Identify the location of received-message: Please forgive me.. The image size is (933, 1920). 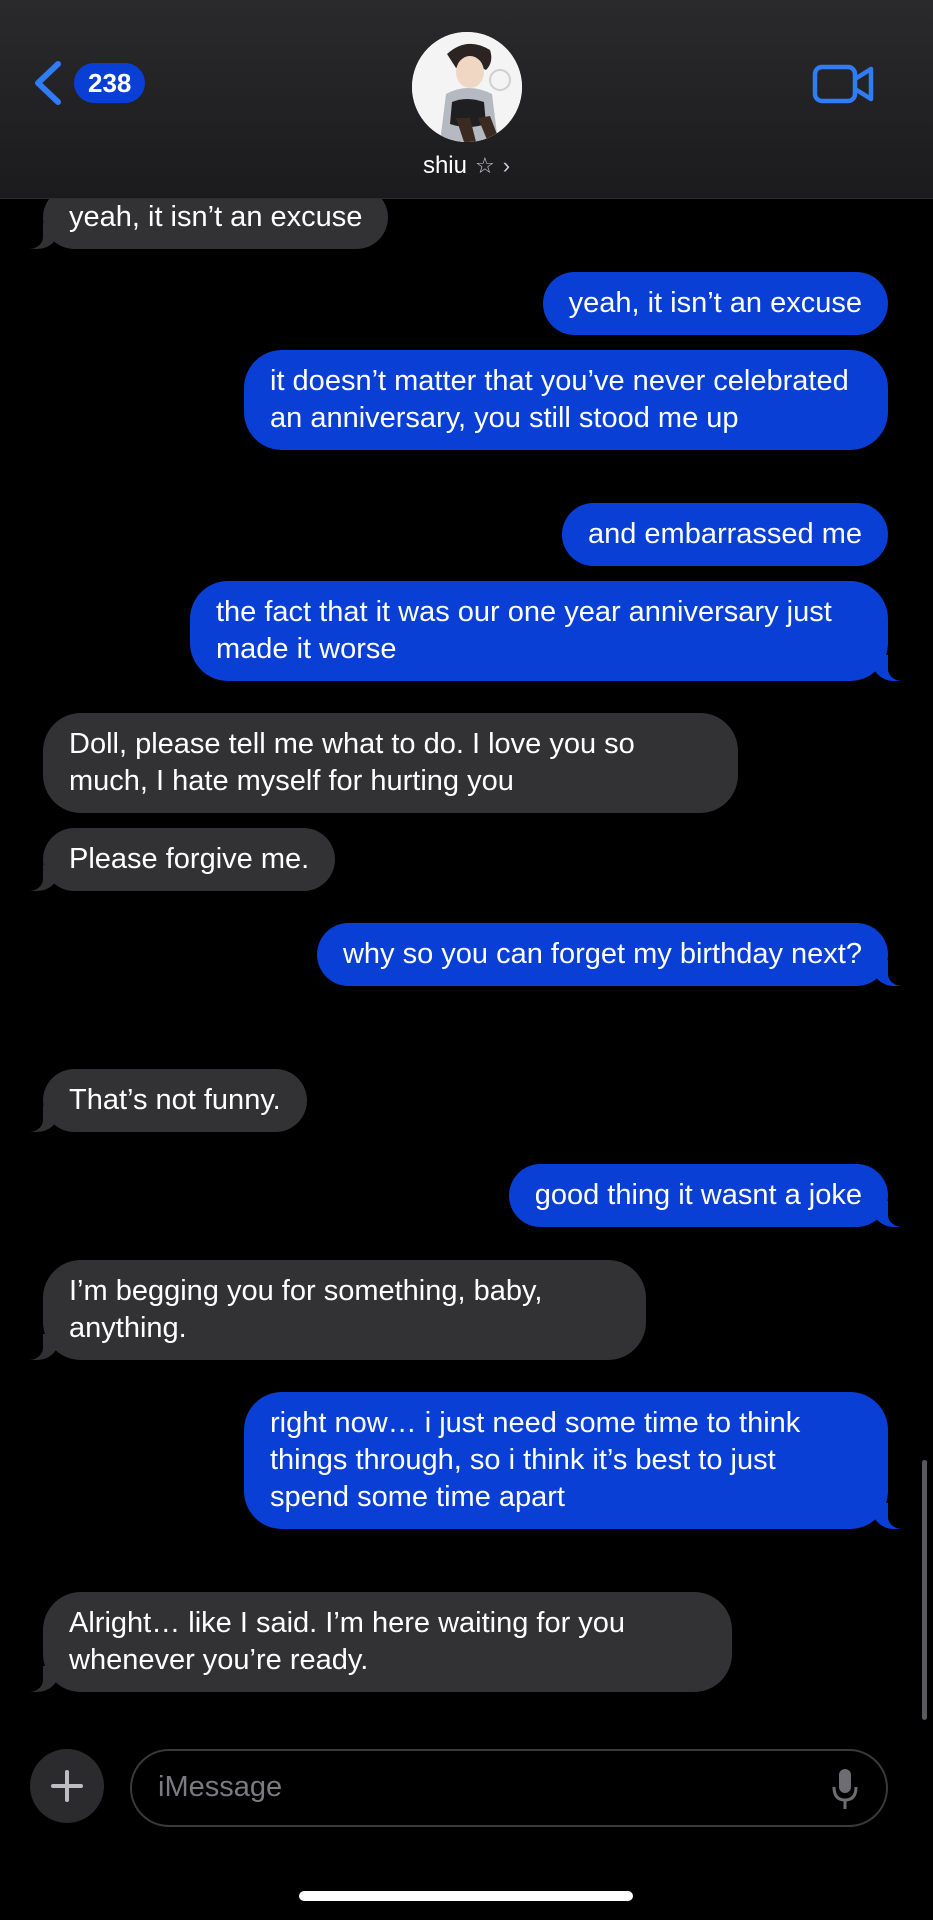
(174, 859).